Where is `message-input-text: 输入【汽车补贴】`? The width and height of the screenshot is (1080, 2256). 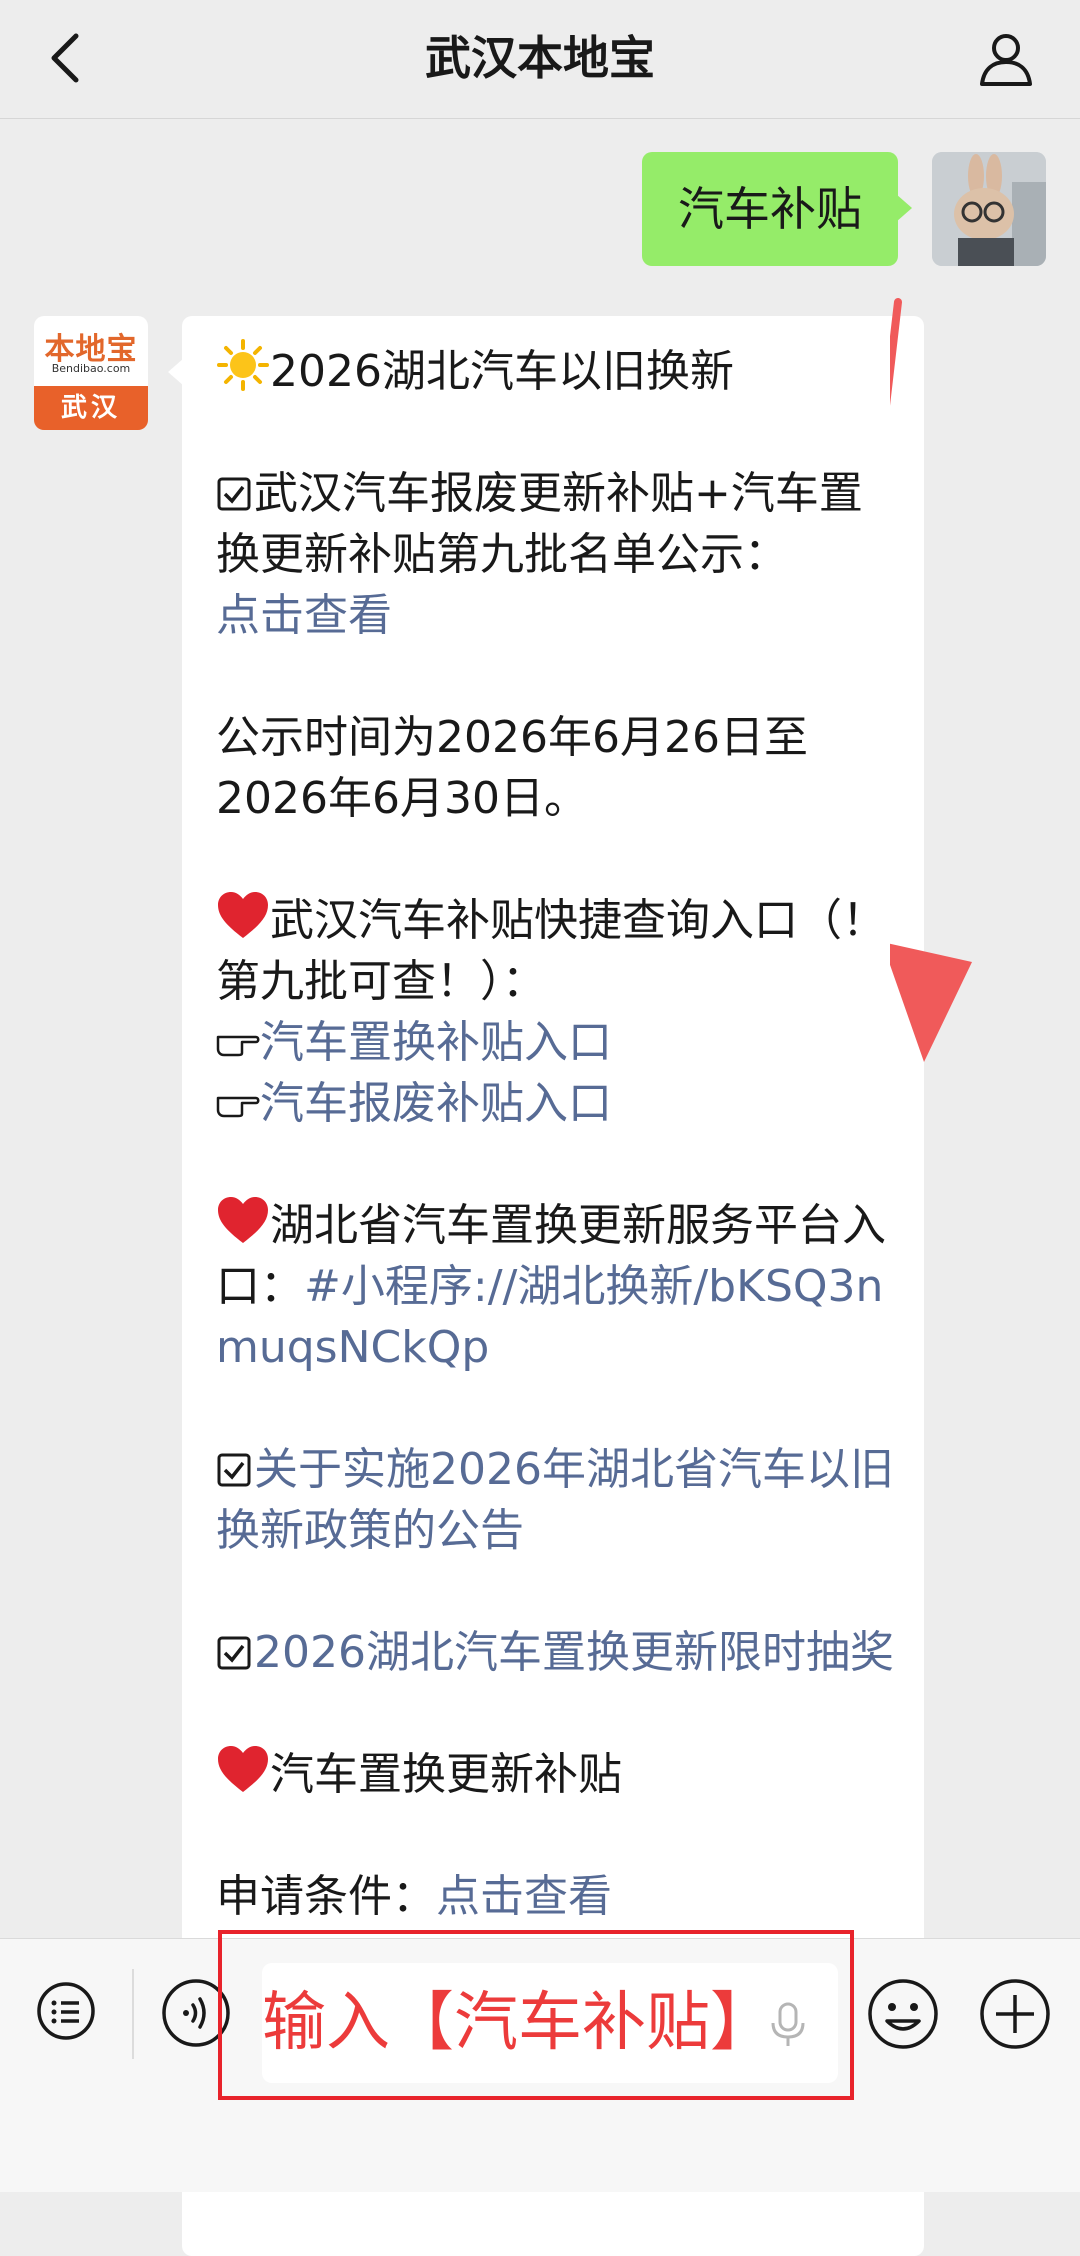
message-input-text: 输入【汽车补贴】 is located at coordinates (550, 2023).